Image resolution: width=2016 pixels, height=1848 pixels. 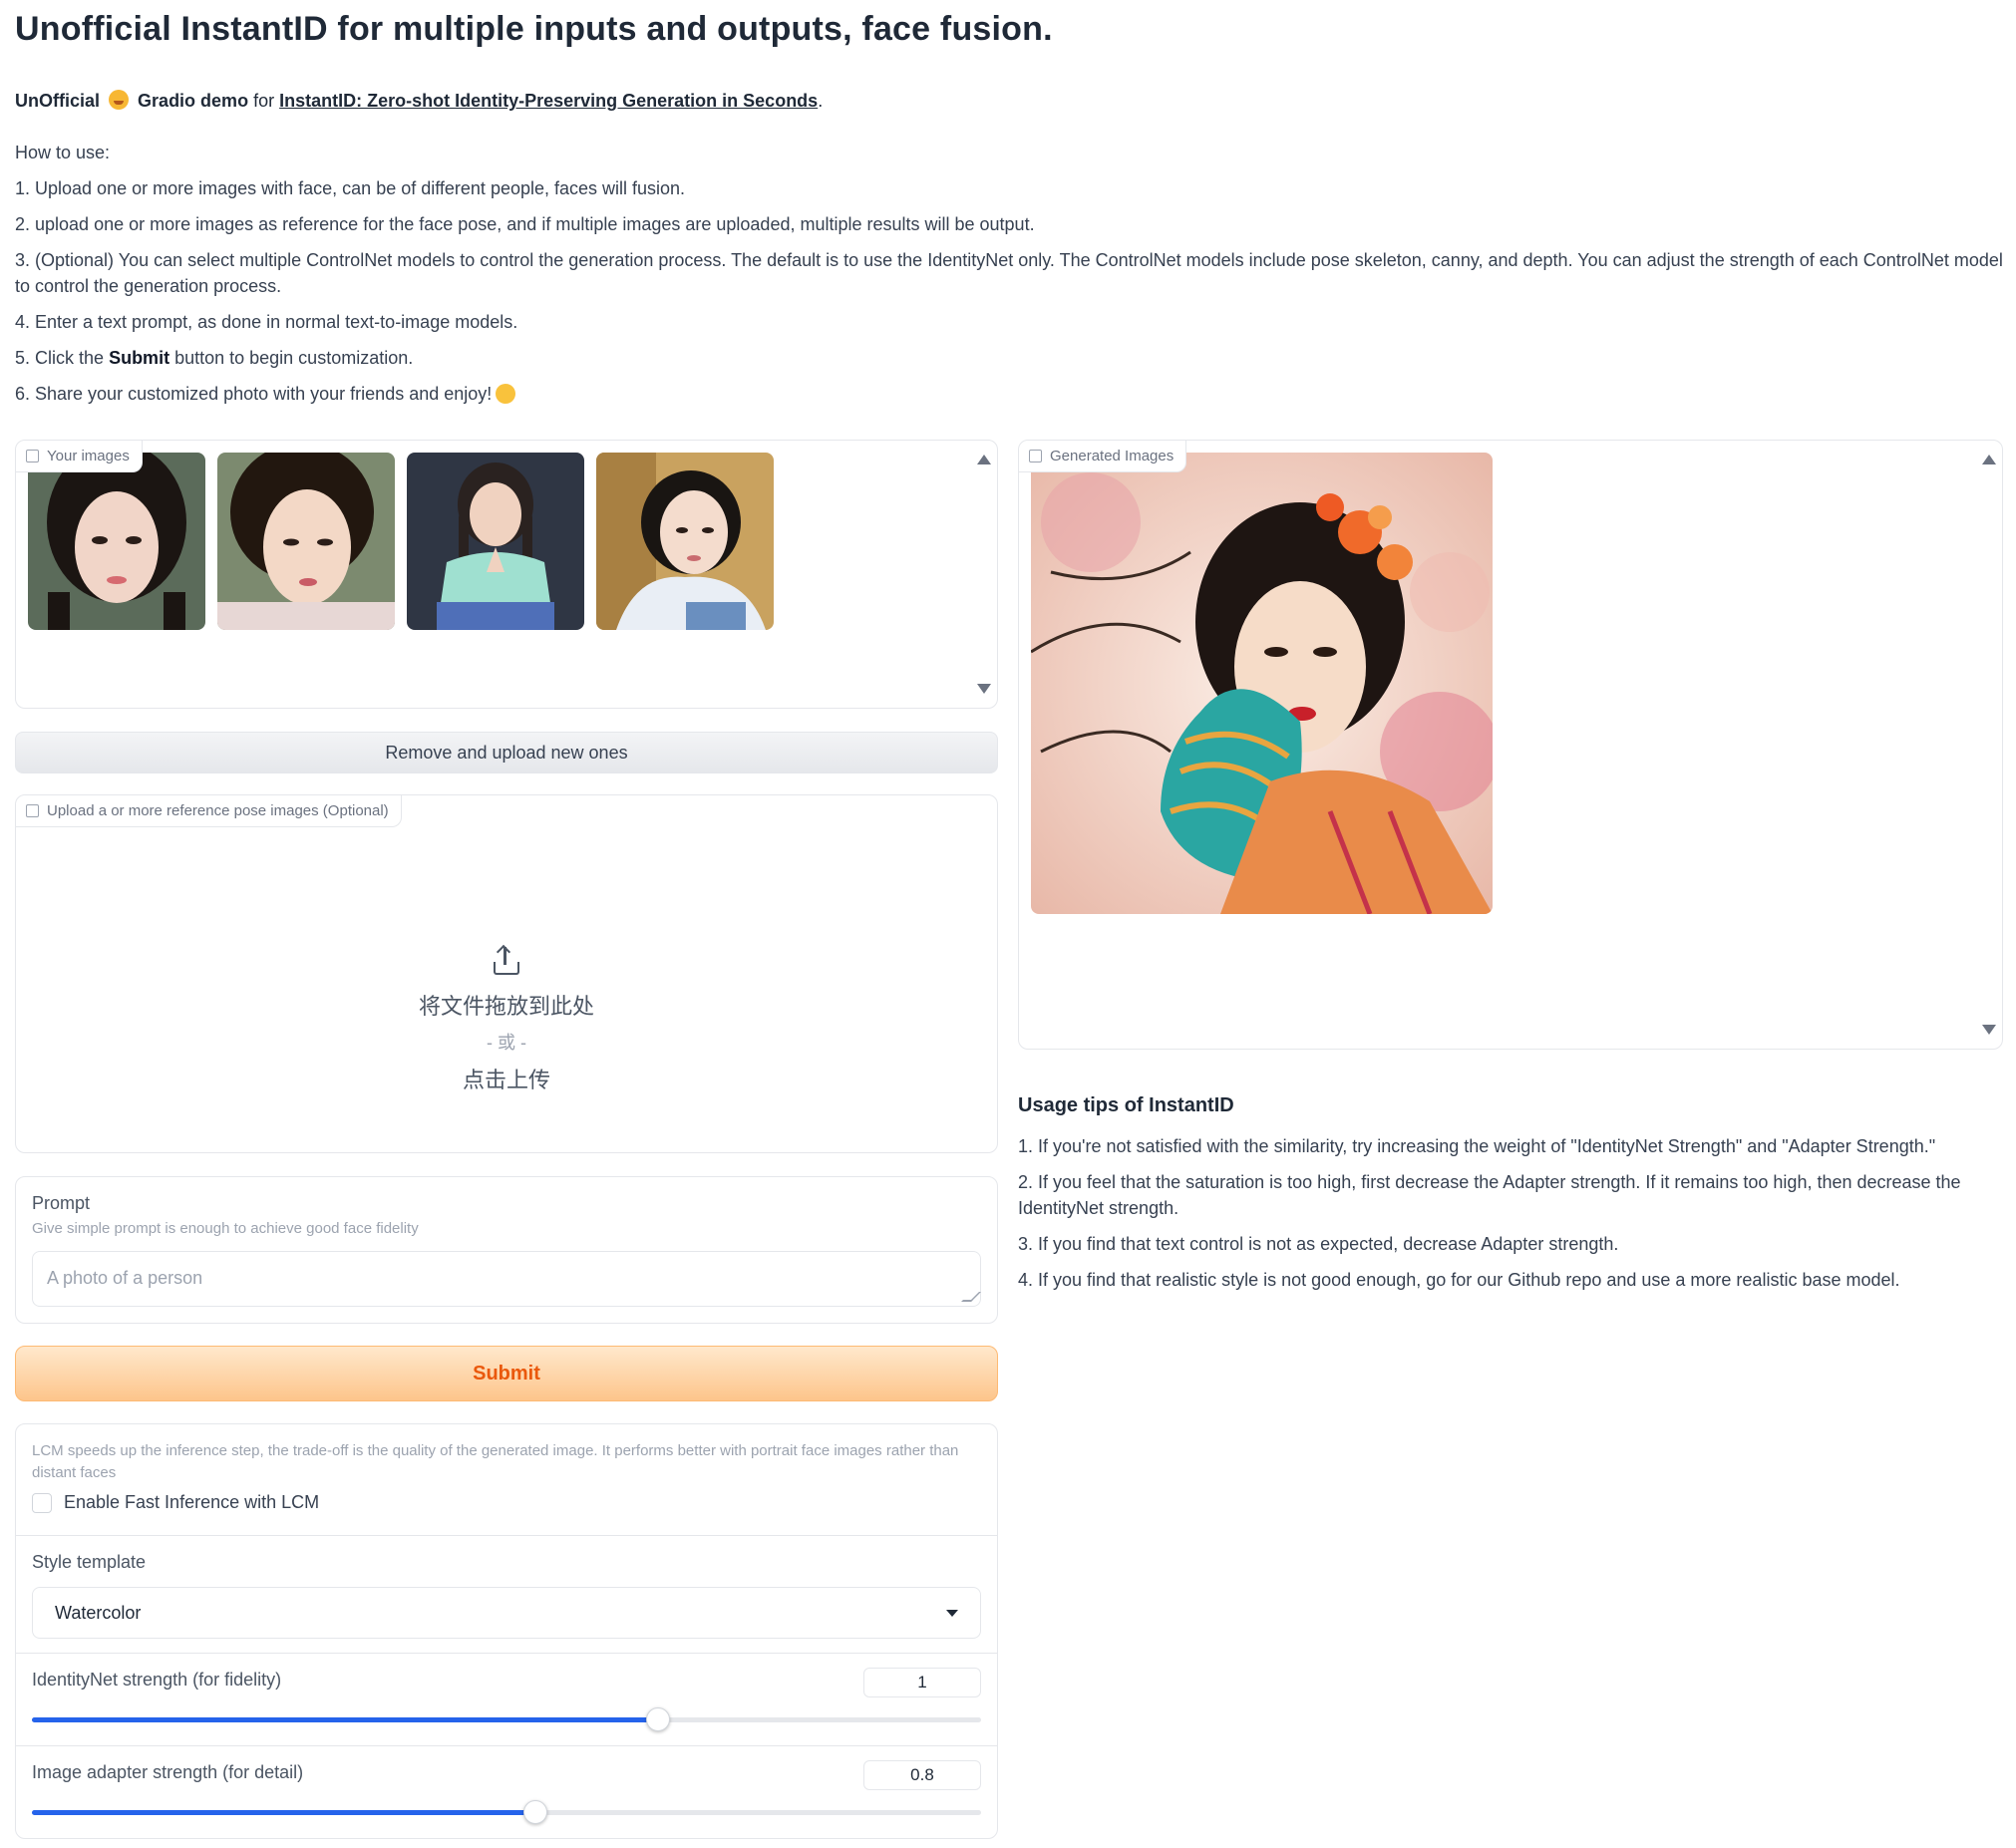 I want to click on resize-handle-icon, so click(x=971, y=1297).